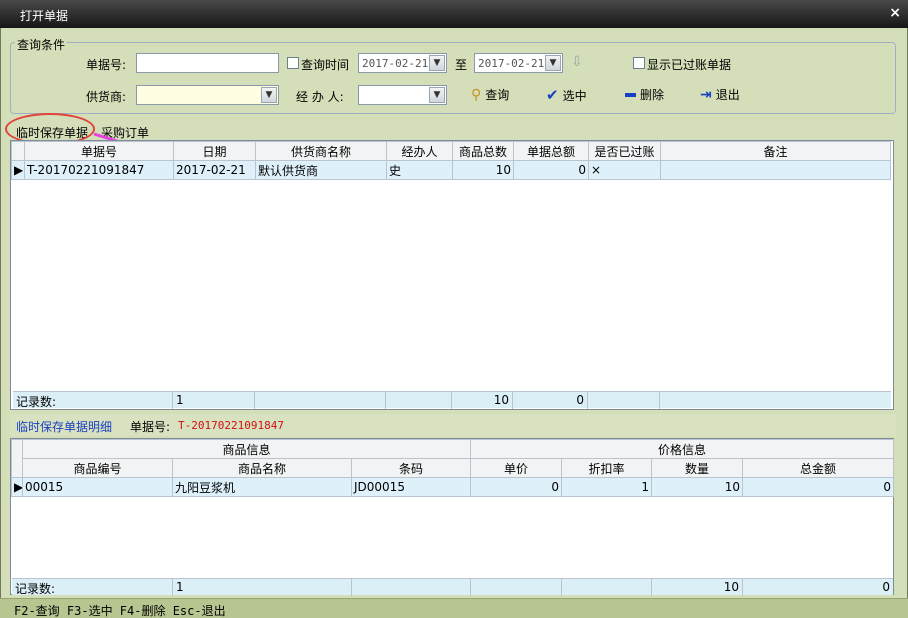 This screenshot has width=908, height=618. Describe the element at coordinates (566, 95) in the screenshot. I see `select-button: ✔ 选中` at that location.